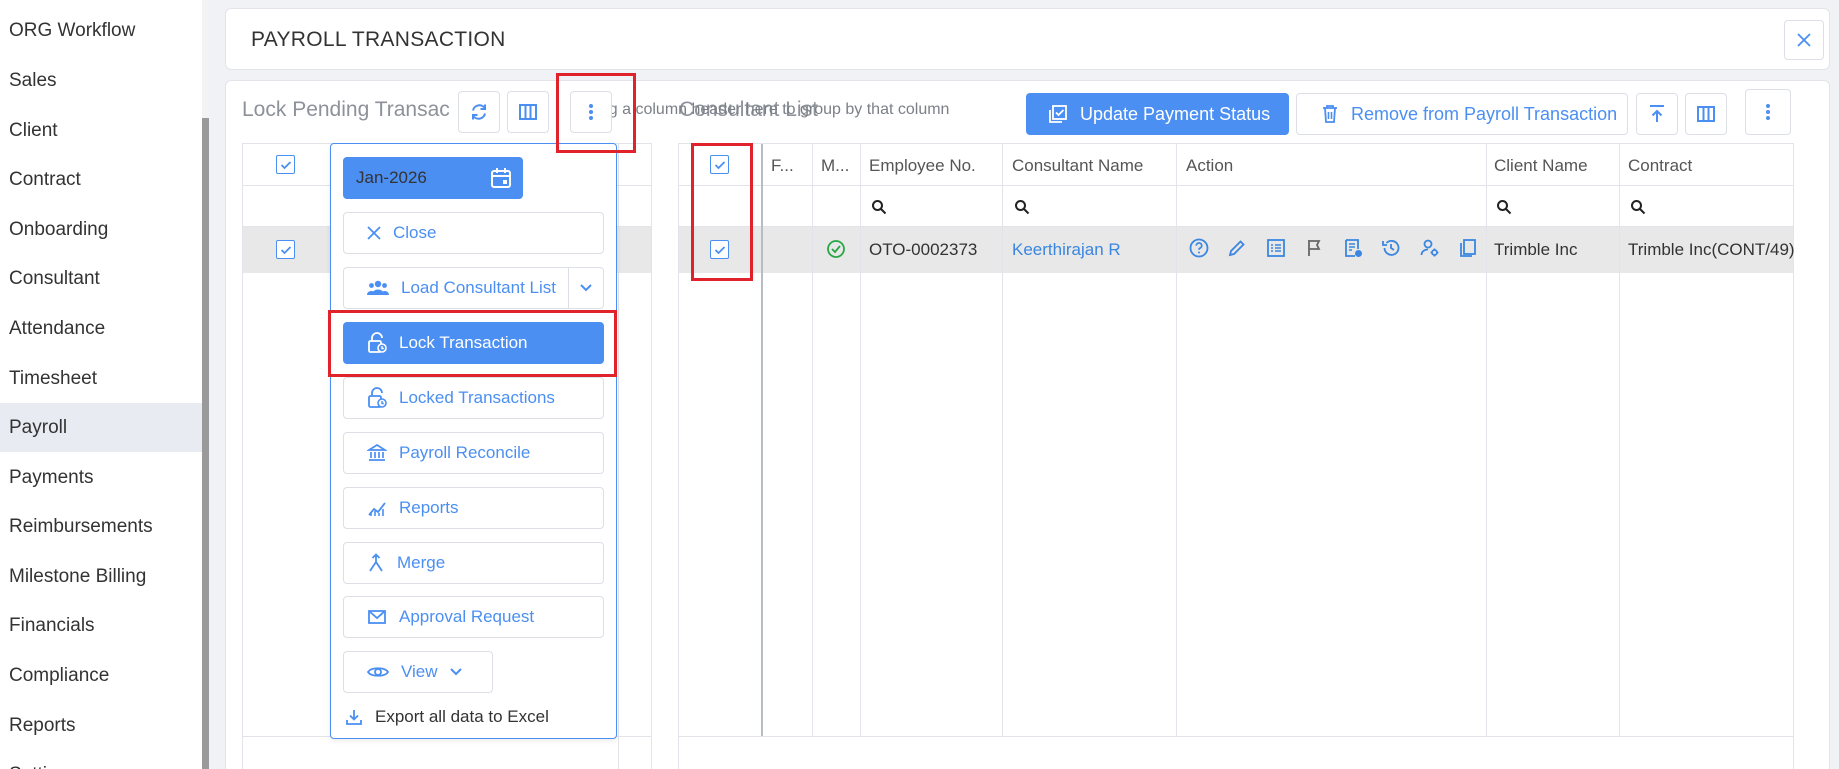 The height and width of the screenshot is (769, 1839). Describe the element at coordinates (467, 616) in the screenshot. I see `approval-request-label: Approval Request` at that location.